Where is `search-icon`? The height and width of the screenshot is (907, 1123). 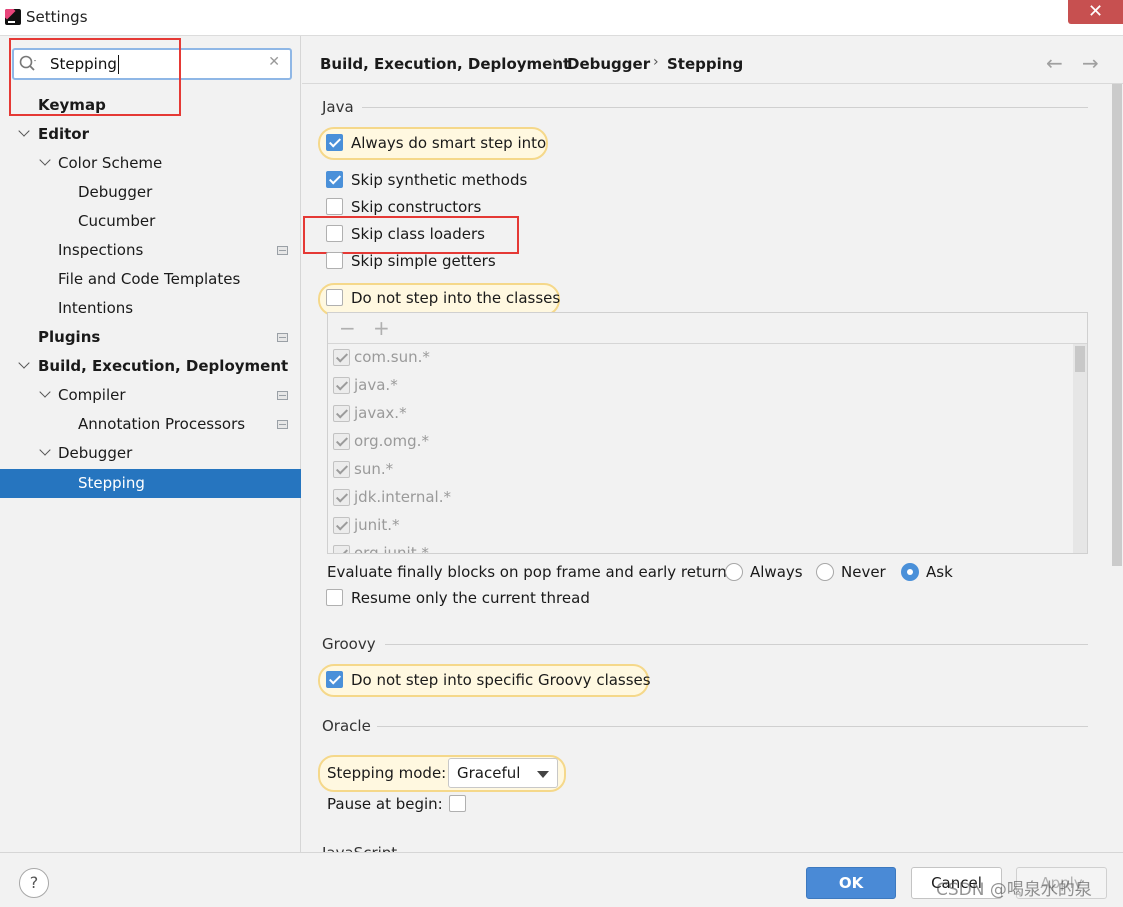 search-icon is located at coordinates (27, 63).